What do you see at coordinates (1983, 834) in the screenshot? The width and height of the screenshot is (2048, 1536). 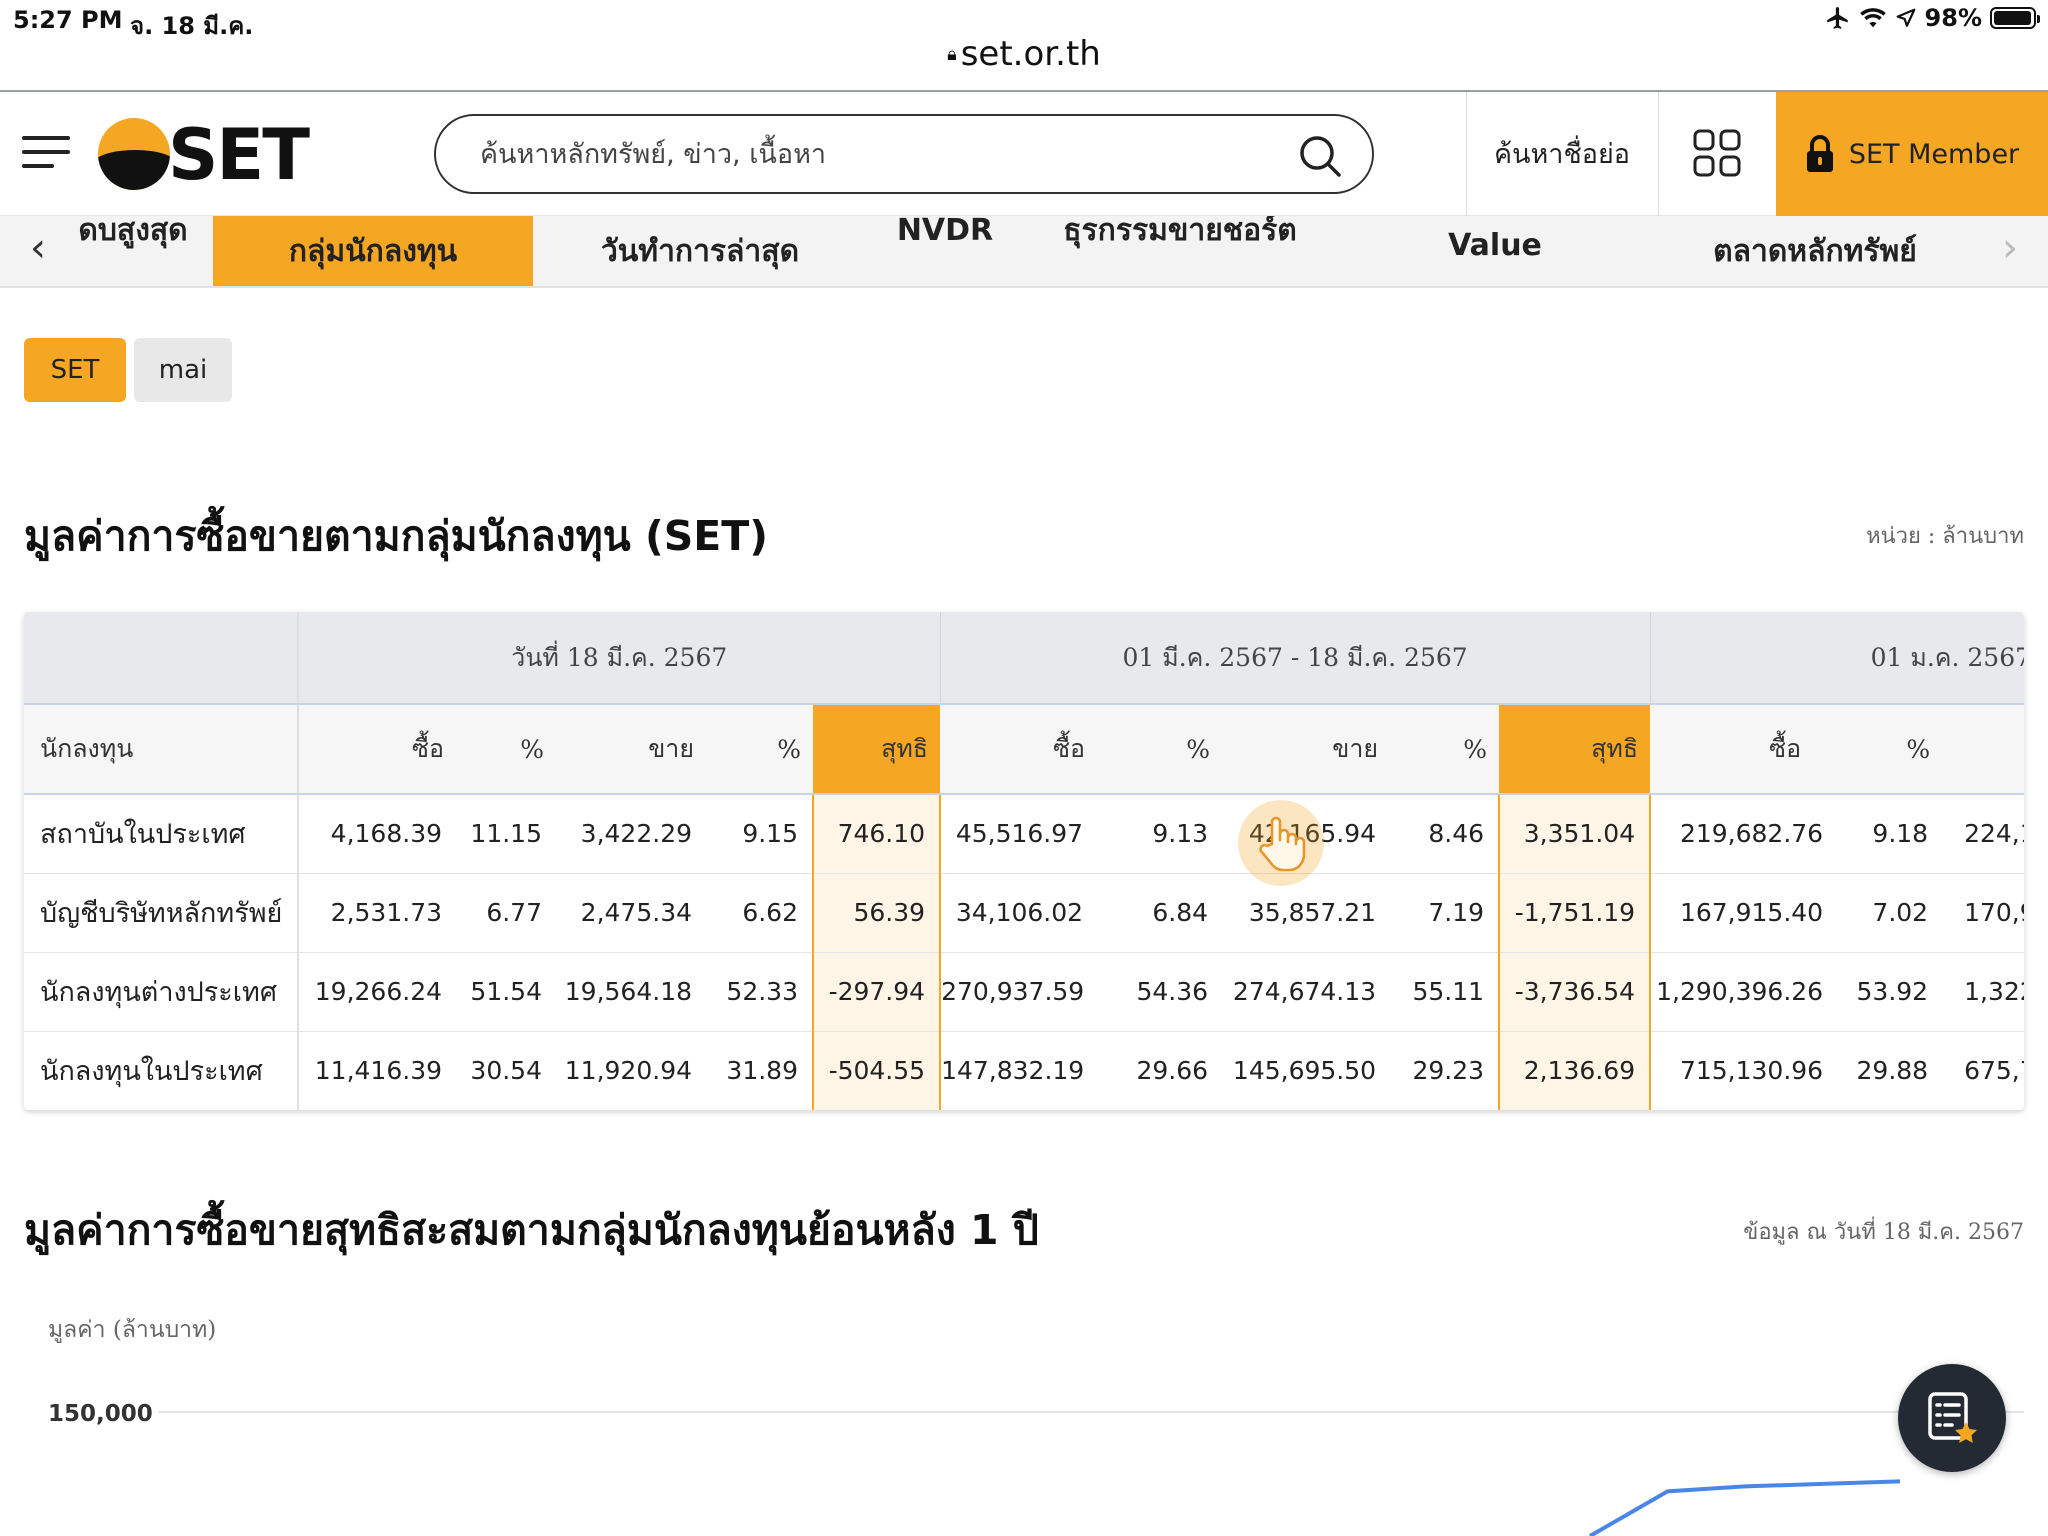 I see `sell-value: 224,1!` at bounding box center [1983, 834].